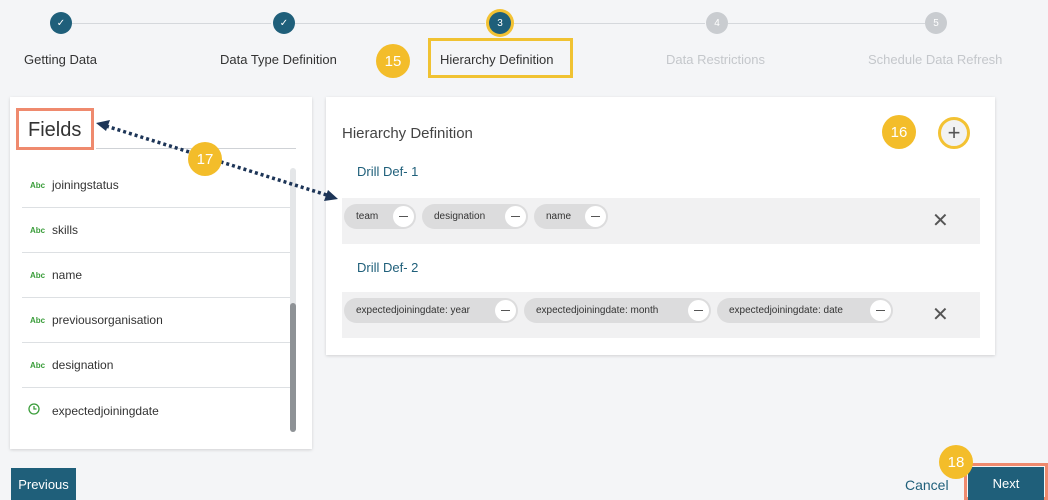  Describe the element at coordinates (940, 314) in the screenshot. I see `delete-drill-2-close-icon: ✕` at that location.